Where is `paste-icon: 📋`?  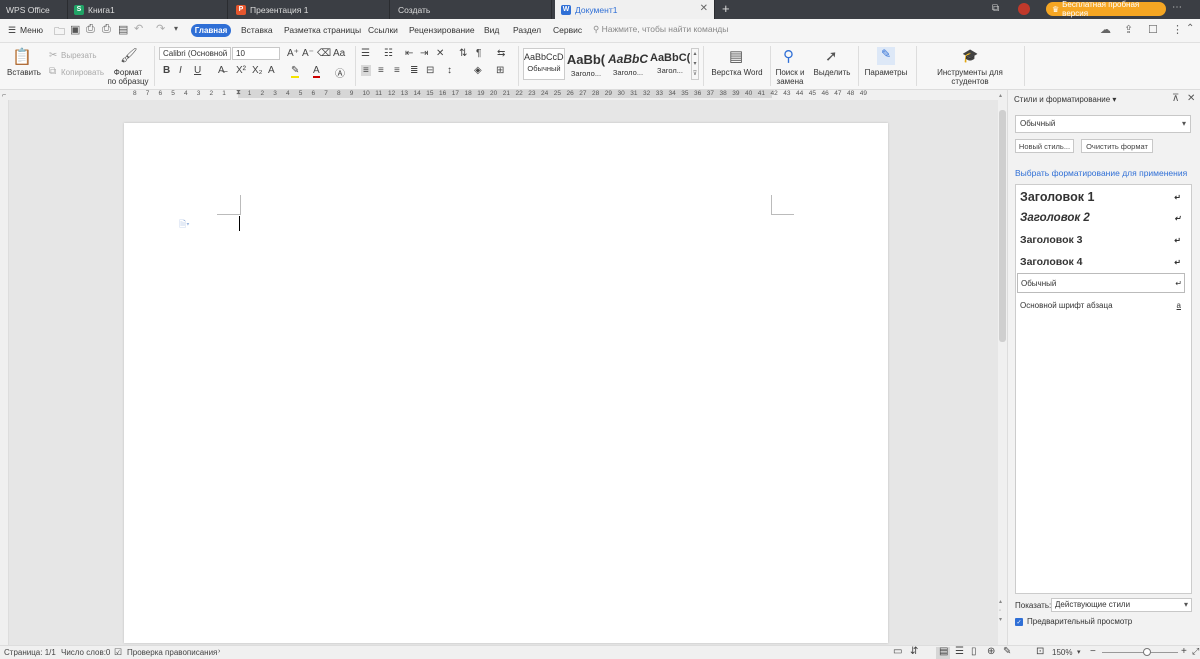 paste-icon: 📋 is located at coordinates (22, 57).